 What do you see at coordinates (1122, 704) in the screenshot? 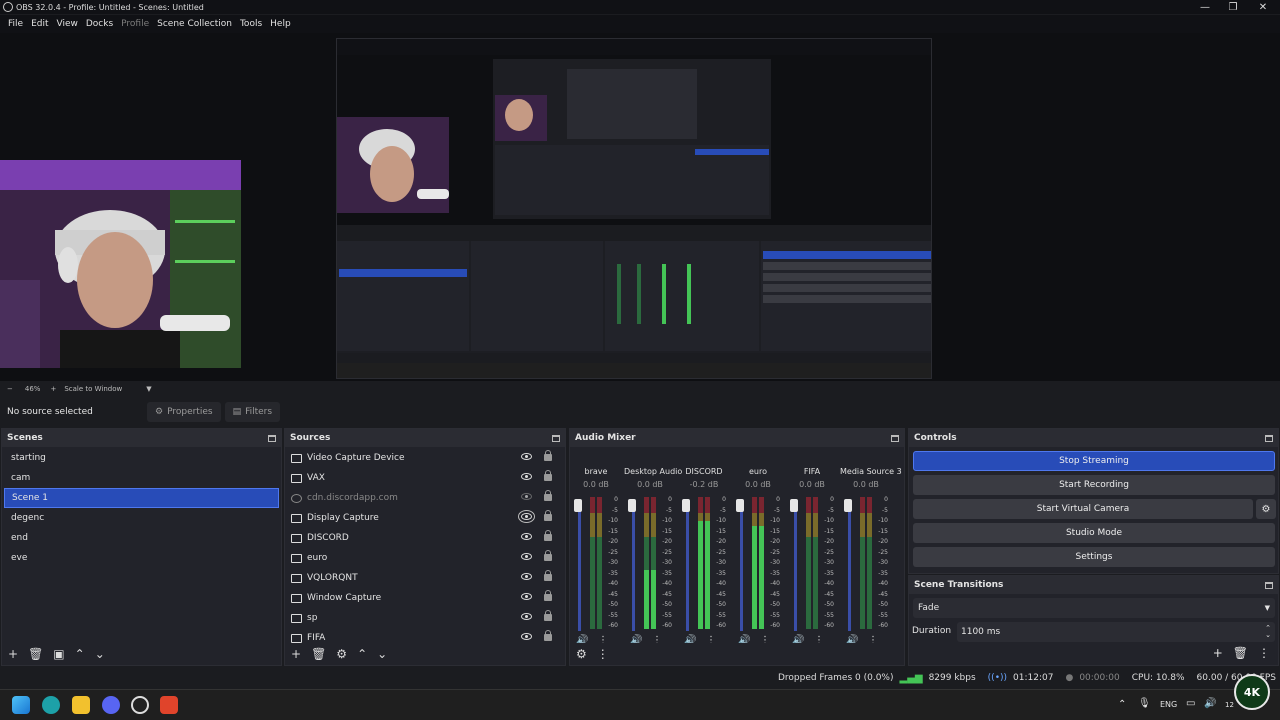
I see `chevron-up-icon: ⌃` at bounding box center [1122, 704].